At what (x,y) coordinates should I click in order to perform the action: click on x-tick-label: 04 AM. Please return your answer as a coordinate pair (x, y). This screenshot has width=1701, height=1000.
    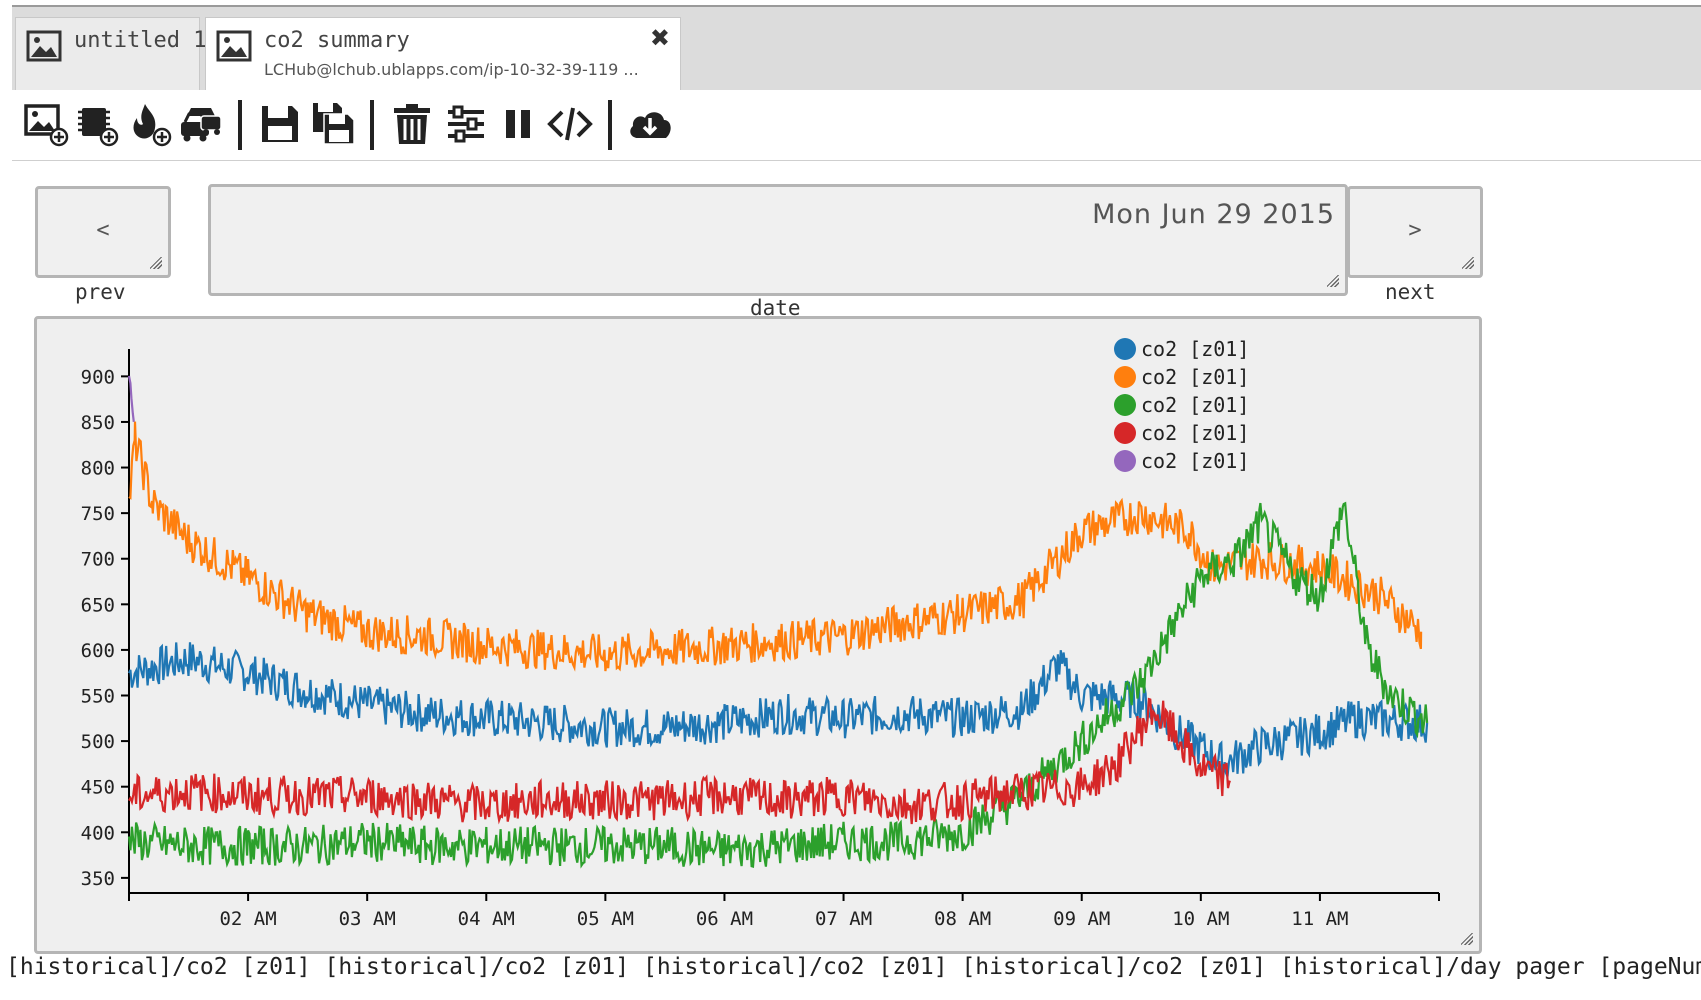
    Looking at the image, I should click on (486, 919).